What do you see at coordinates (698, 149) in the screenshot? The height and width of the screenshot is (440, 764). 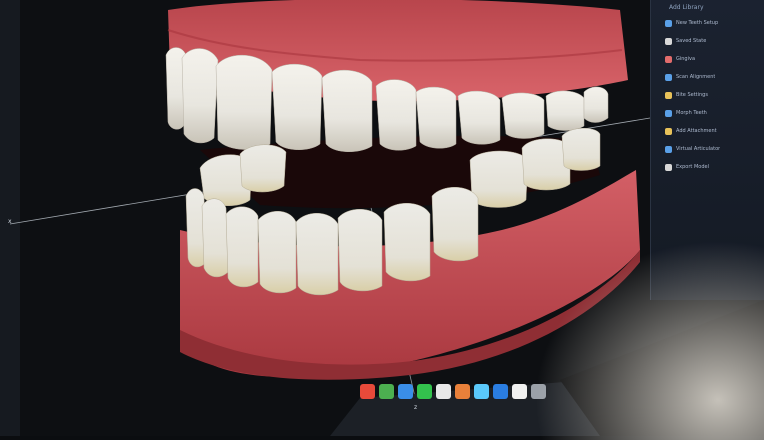 I see `panel-item-label: Virtual Articulator` at bounding box center [698, 149].